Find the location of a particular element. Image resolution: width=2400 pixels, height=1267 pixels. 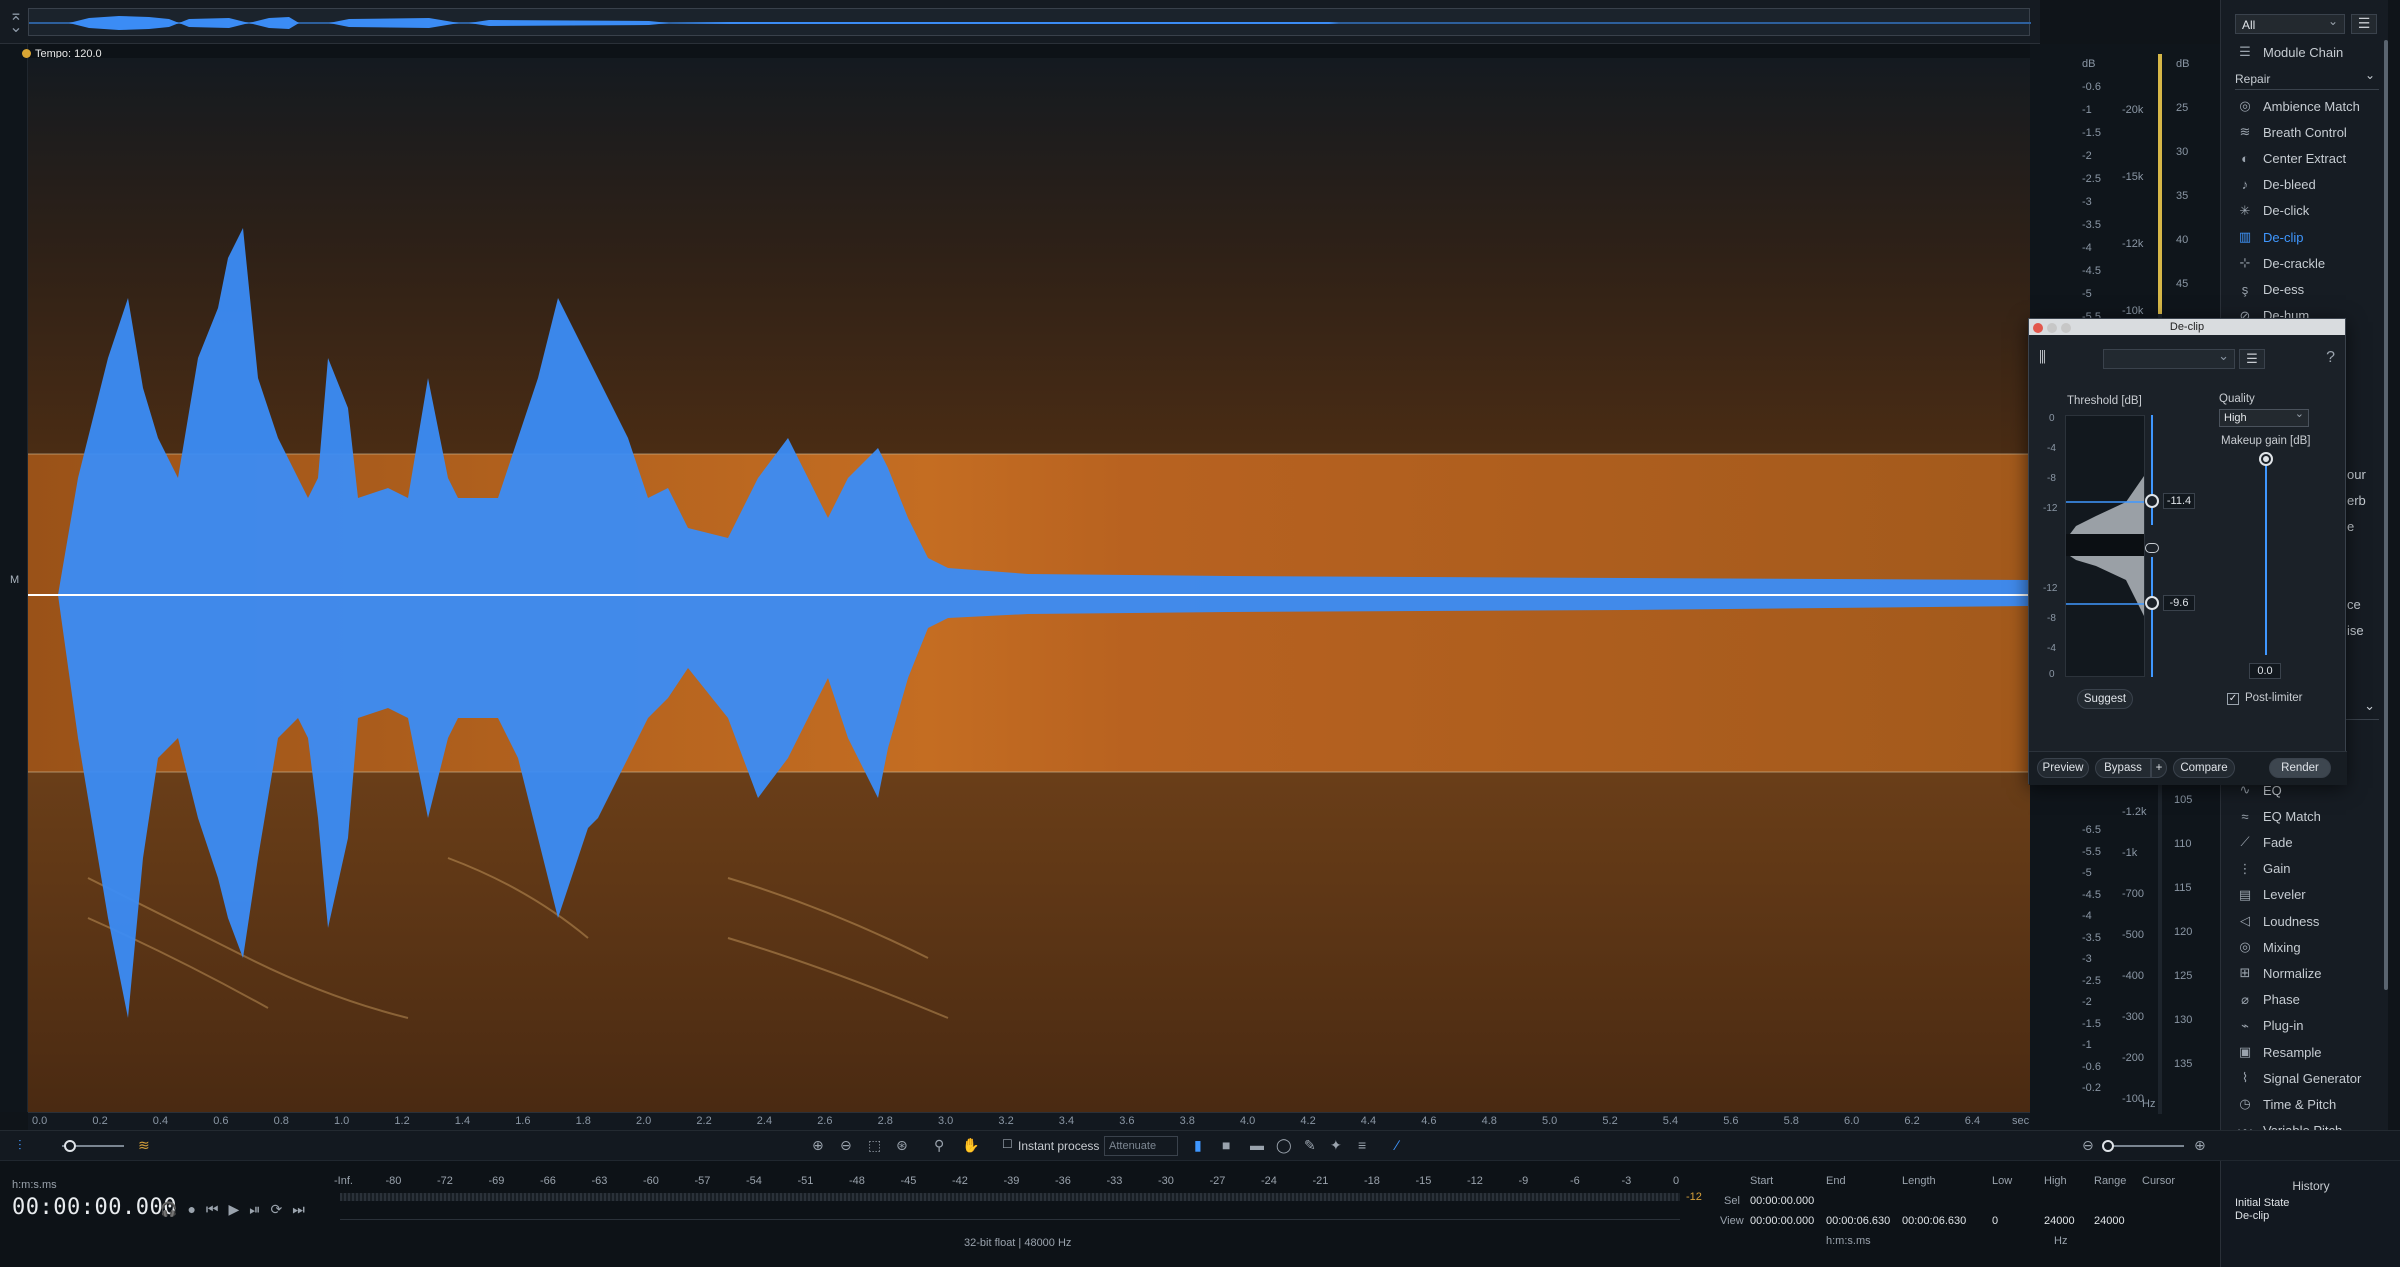

overview-strip is located at coordinates (1029, 22).